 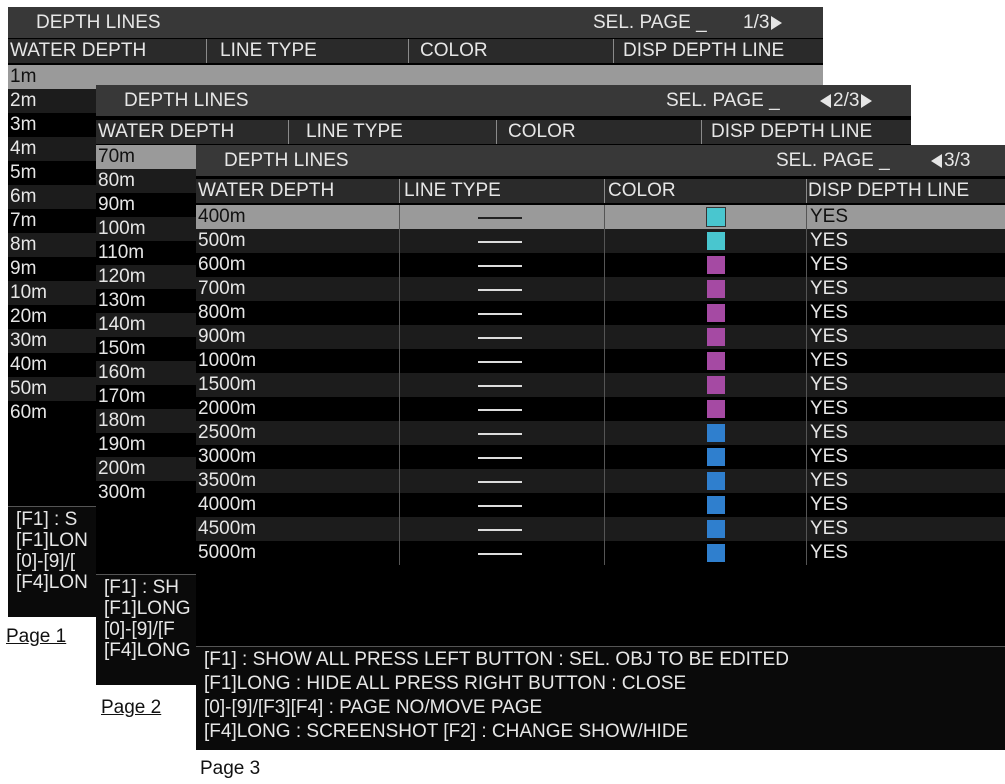 What do you see at coordinates (227, 504) in the screenshot?
I see `water-depth-cell: 4000m` at bounding box center [227, 504].